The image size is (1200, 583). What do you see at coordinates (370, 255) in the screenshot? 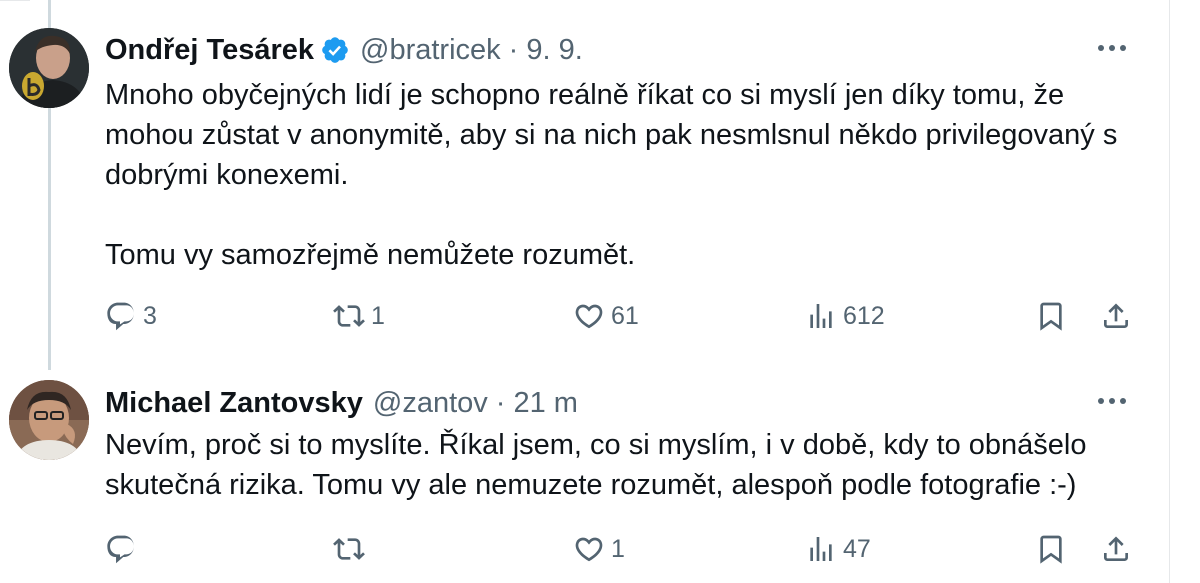
I see `tweet-paragraph: Tomu vy samozřejmě nemůžete rozumět.` at bounding box center [370, 255].